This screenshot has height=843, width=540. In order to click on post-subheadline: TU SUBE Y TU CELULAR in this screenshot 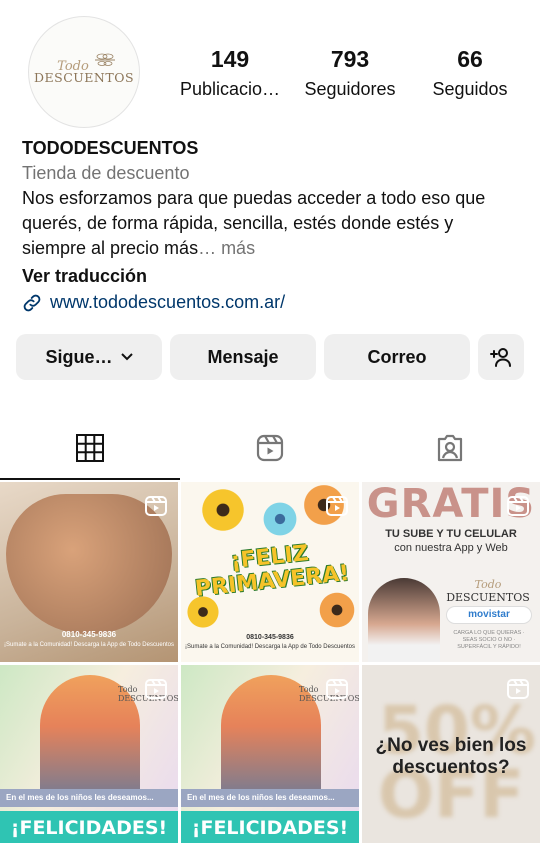, I will do `click(451, 534)`.